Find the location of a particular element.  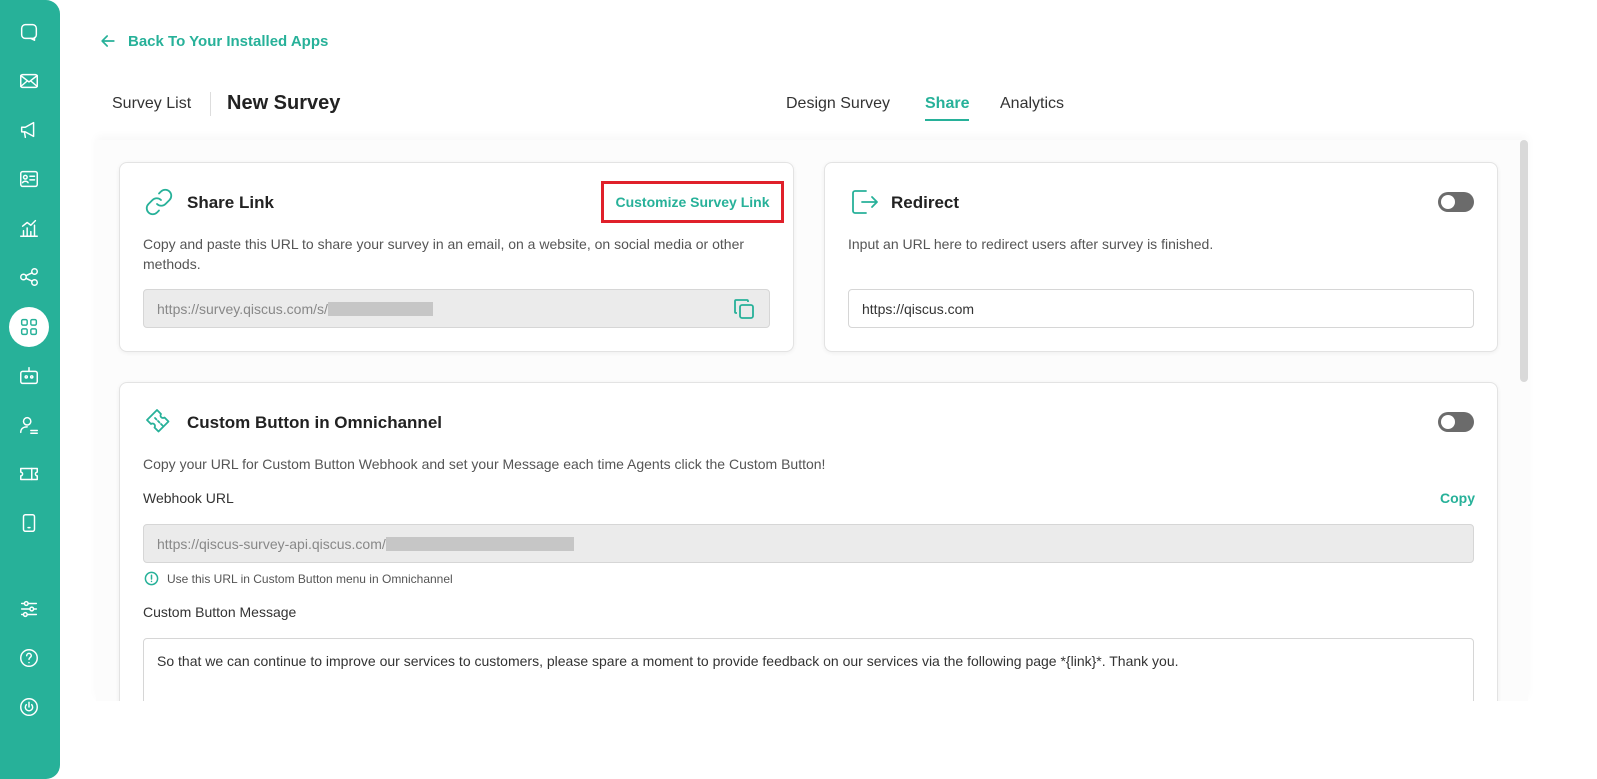

active-tab-indicator is located at coordinates (947, 120).